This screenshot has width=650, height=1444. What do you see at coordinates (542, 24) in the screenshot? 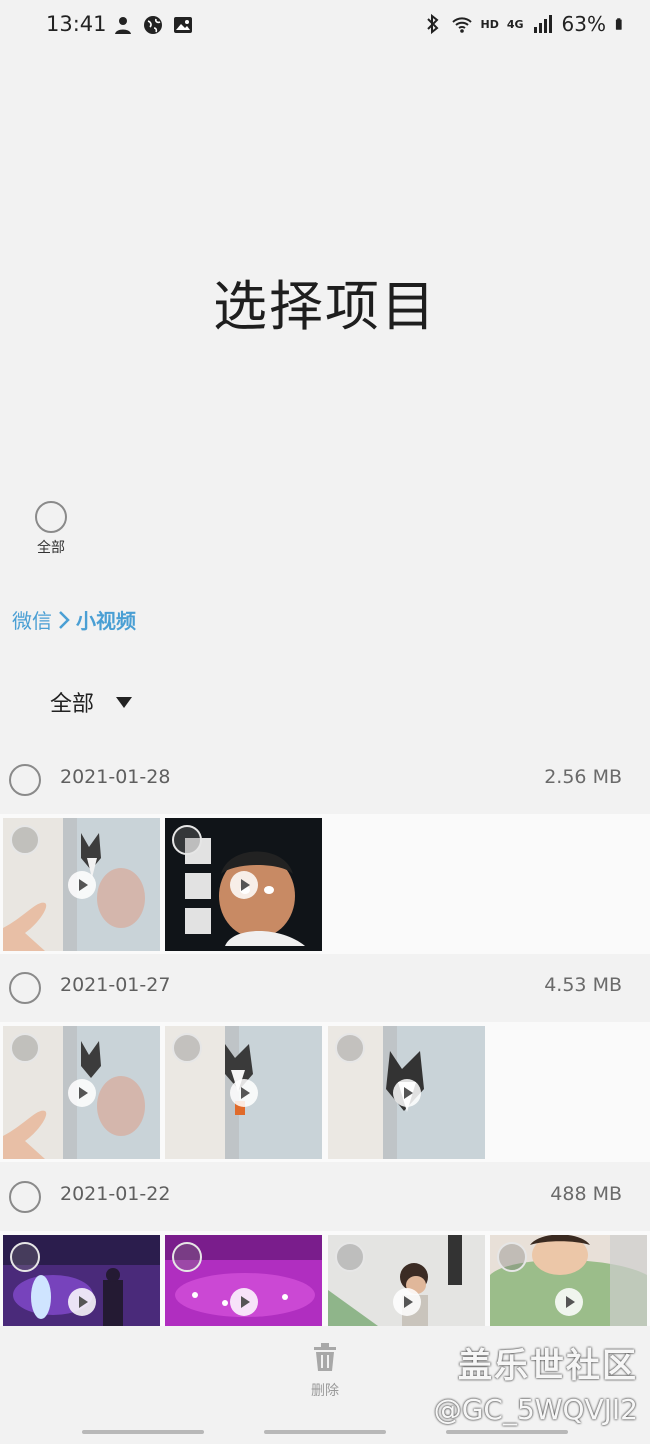
I see `signal-icon` at bounding box center [542, 24].